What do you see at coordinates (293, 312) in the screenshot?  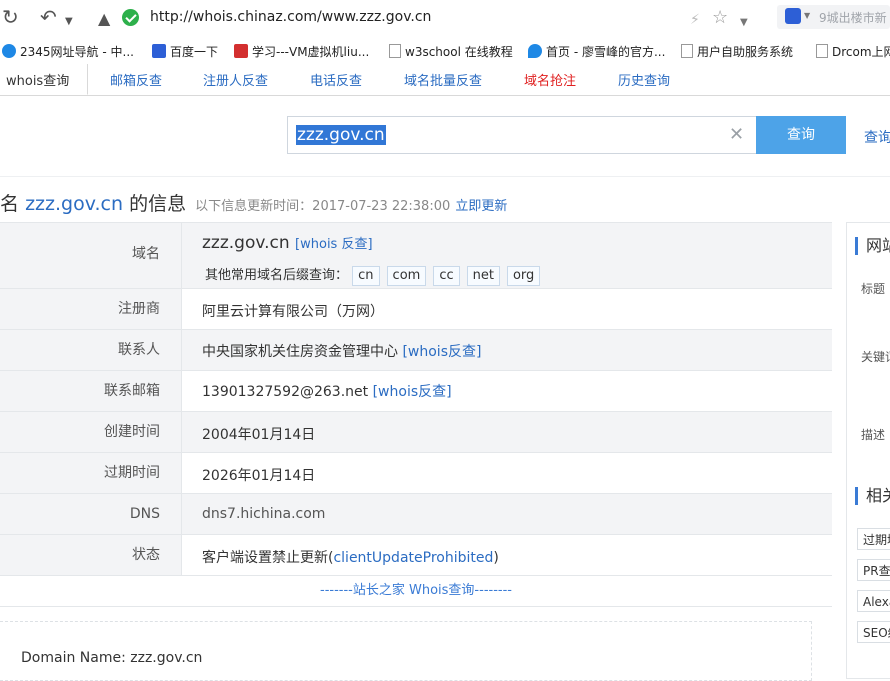 I see `registrar-value: 阿里云计算有限公司（万网）` at bounding box center [293, 312].